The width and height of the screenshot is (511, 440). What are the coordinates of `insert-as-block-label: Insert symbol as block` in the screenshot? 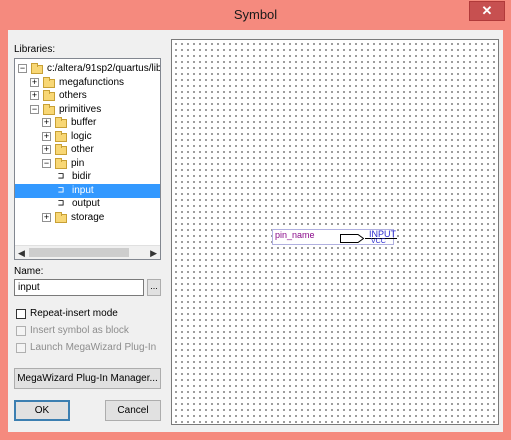 It's located at (79, 330).